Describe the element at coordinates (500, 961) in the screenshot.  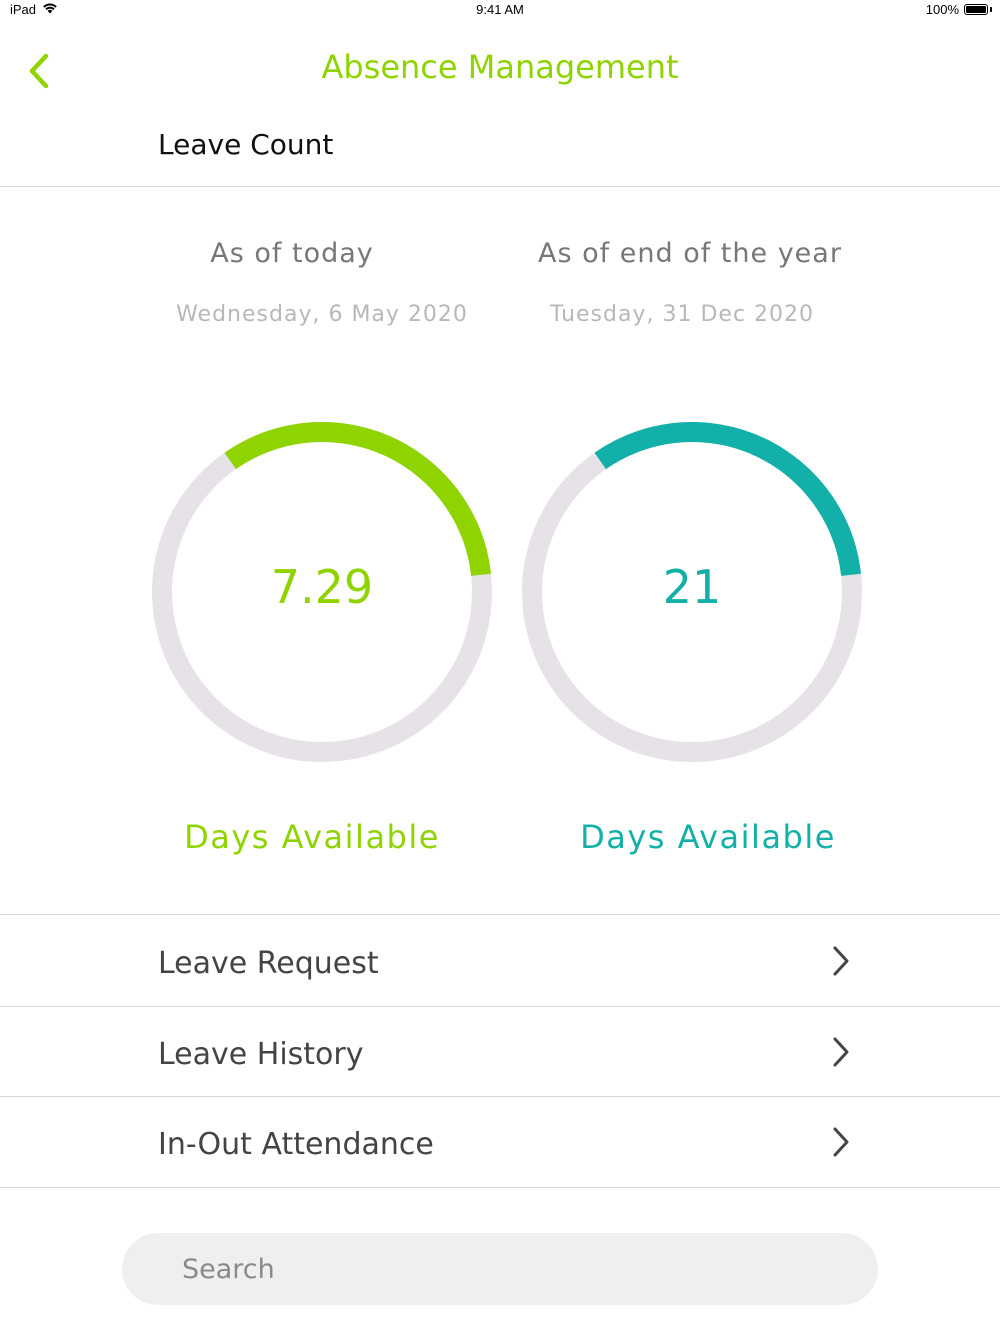
I see `menu-item-leave-request: Leave Request` at that location.